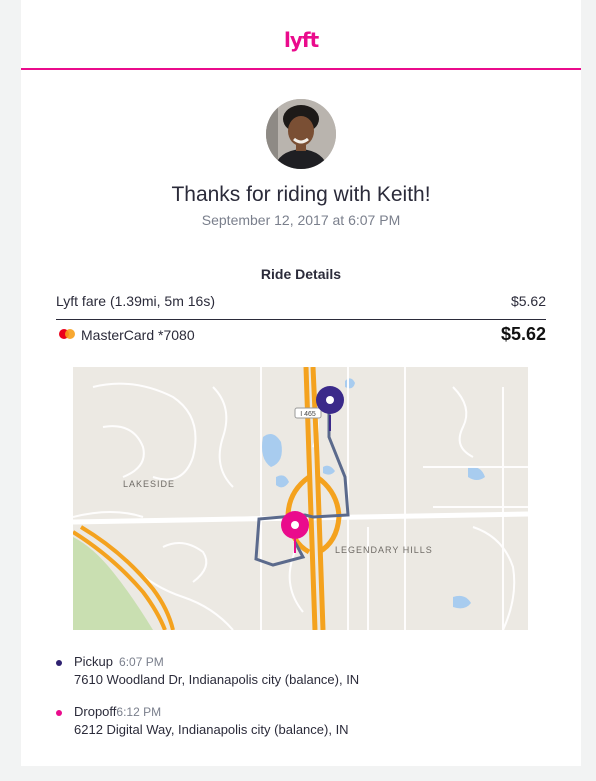 The width and height of the screenshot is (596, 781). What do you see at coordinates (523, 334) in the screenshot?
I see `total-amount: $5.62` at bounding box center [523, 334].